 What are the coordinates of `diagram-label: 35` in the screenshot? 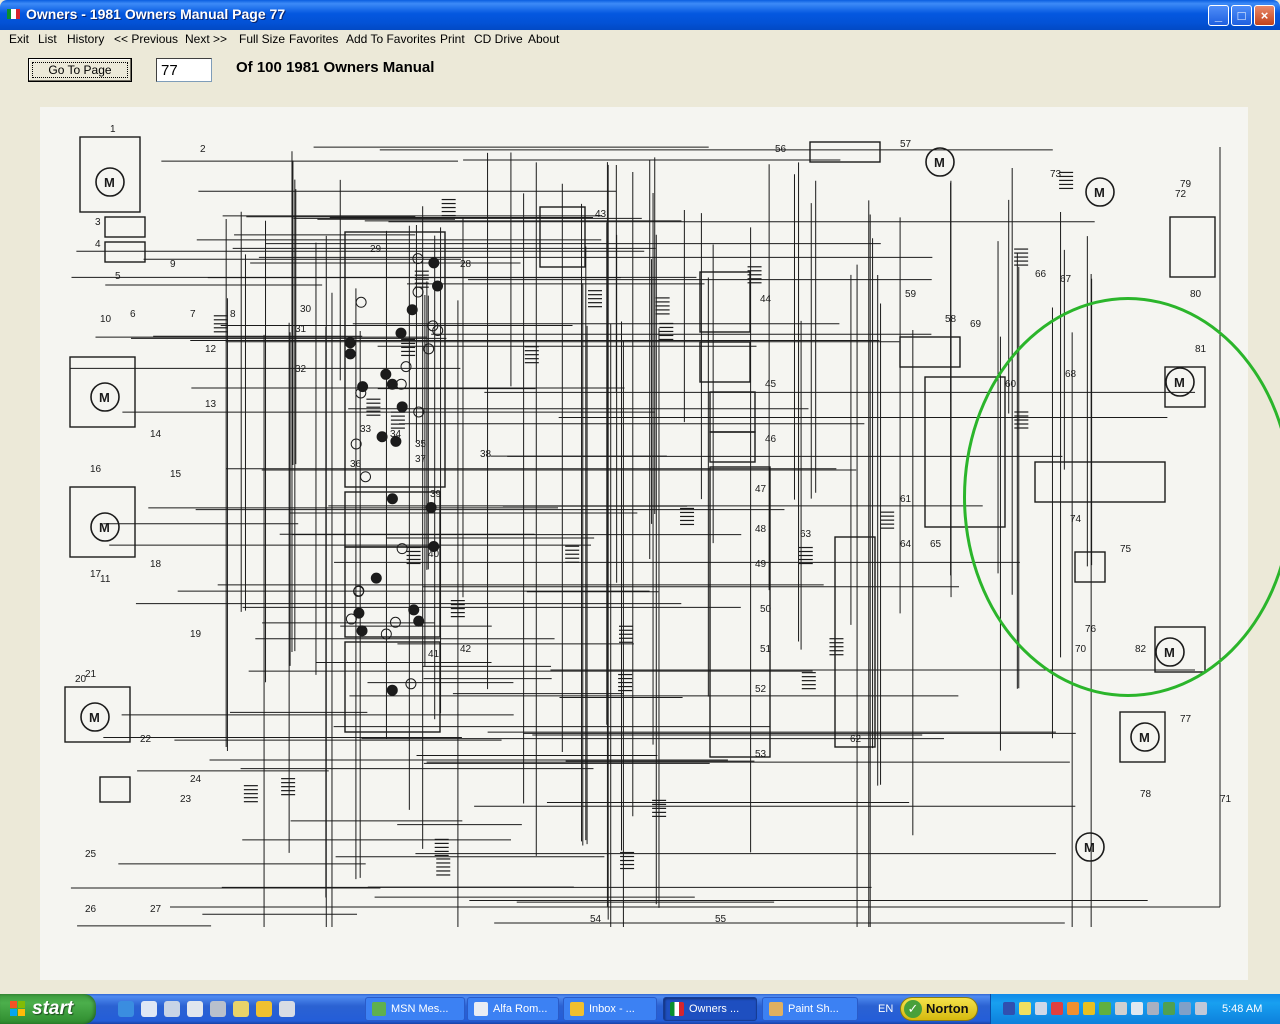 It's located at (421, 444).